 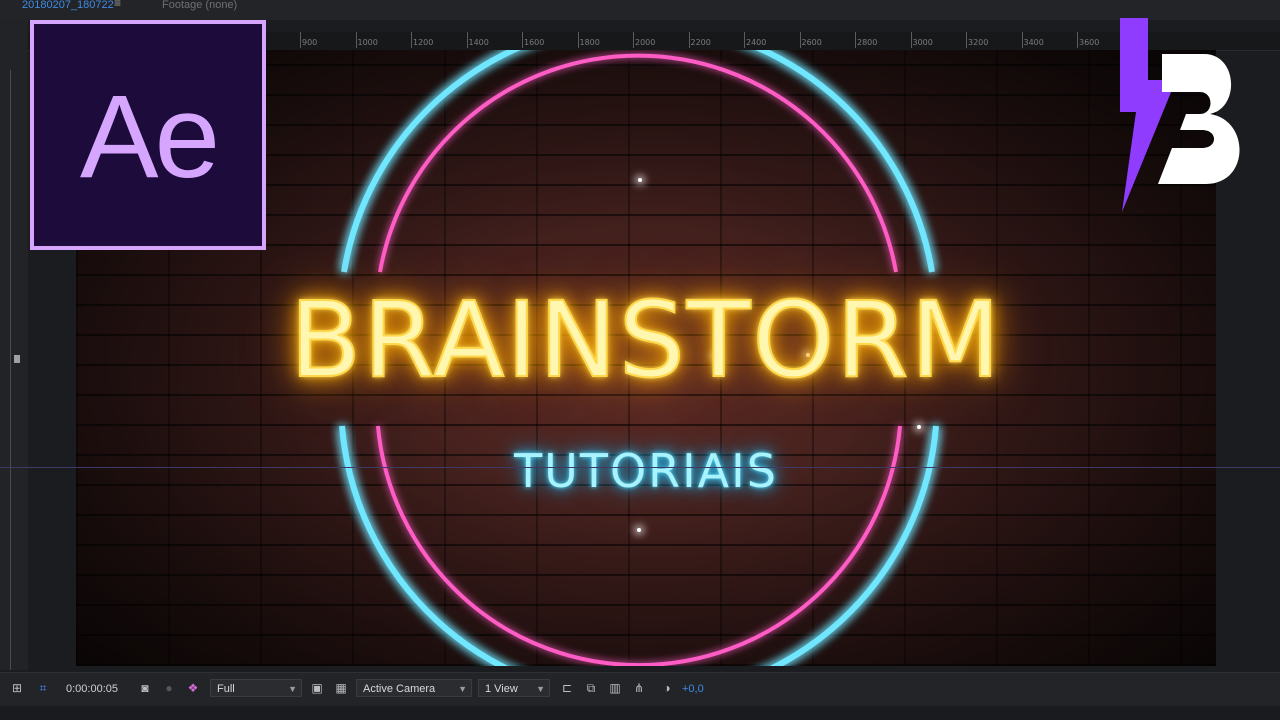 What do you see at coordinates (615, 688) in the screenshot?
I see `timeline-icon: ▥` at bounding box center [615, 688].